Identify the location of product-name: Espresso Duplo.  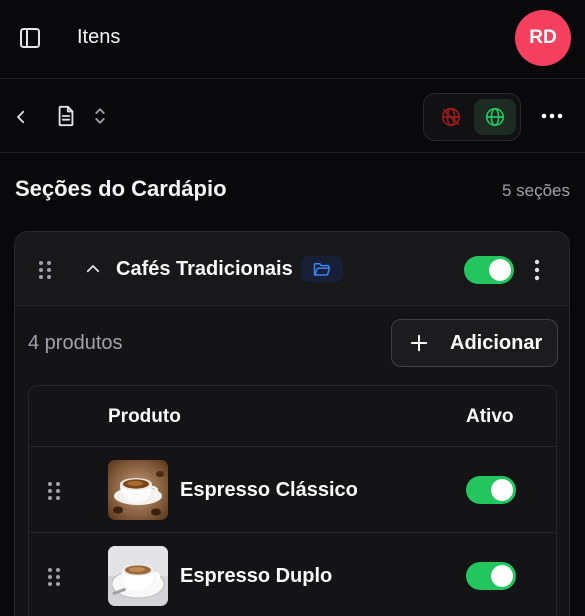
(256, 576).